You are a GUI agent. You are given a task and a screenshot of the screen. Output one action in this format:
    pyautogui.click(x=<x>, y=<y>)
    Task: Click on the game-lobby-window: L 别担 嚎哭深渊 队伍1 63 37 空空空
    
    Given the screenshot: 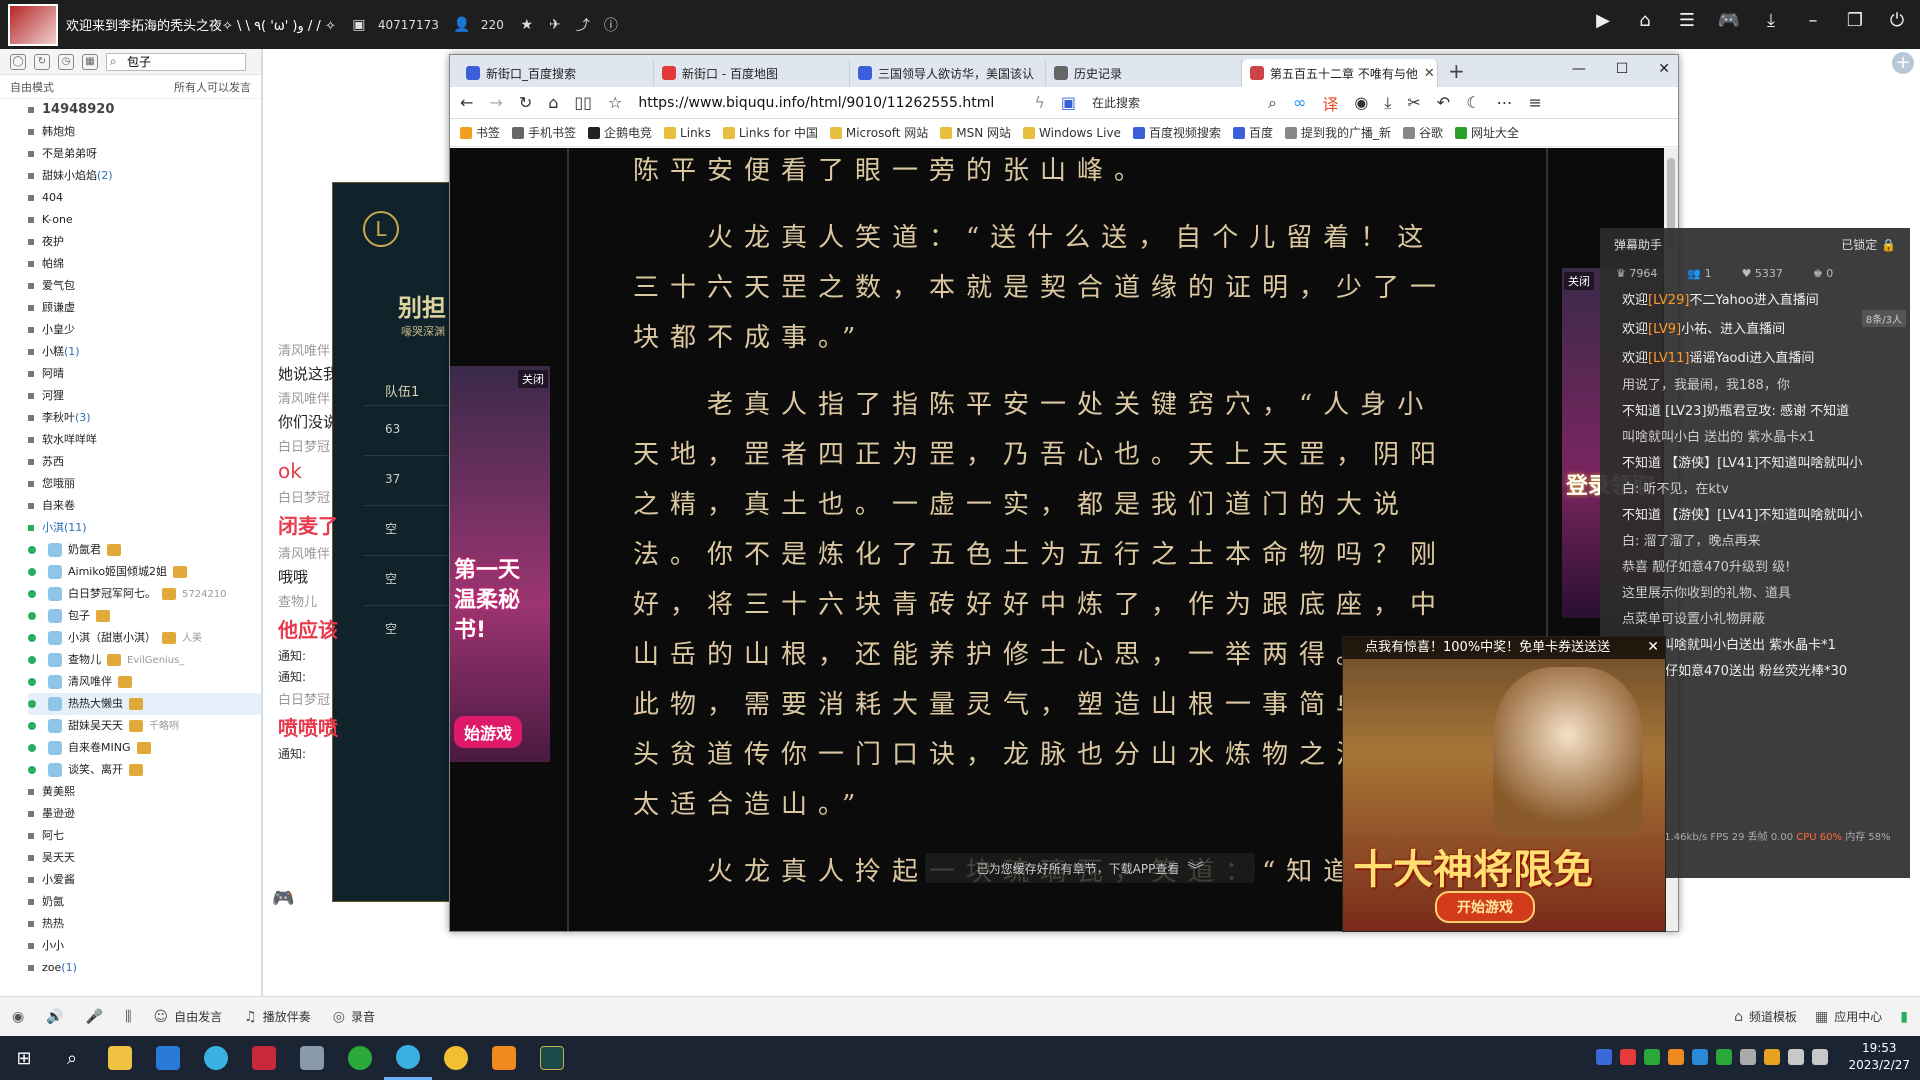 What is the action you would take?
    pyautogui.click(x=392, y=542)
    